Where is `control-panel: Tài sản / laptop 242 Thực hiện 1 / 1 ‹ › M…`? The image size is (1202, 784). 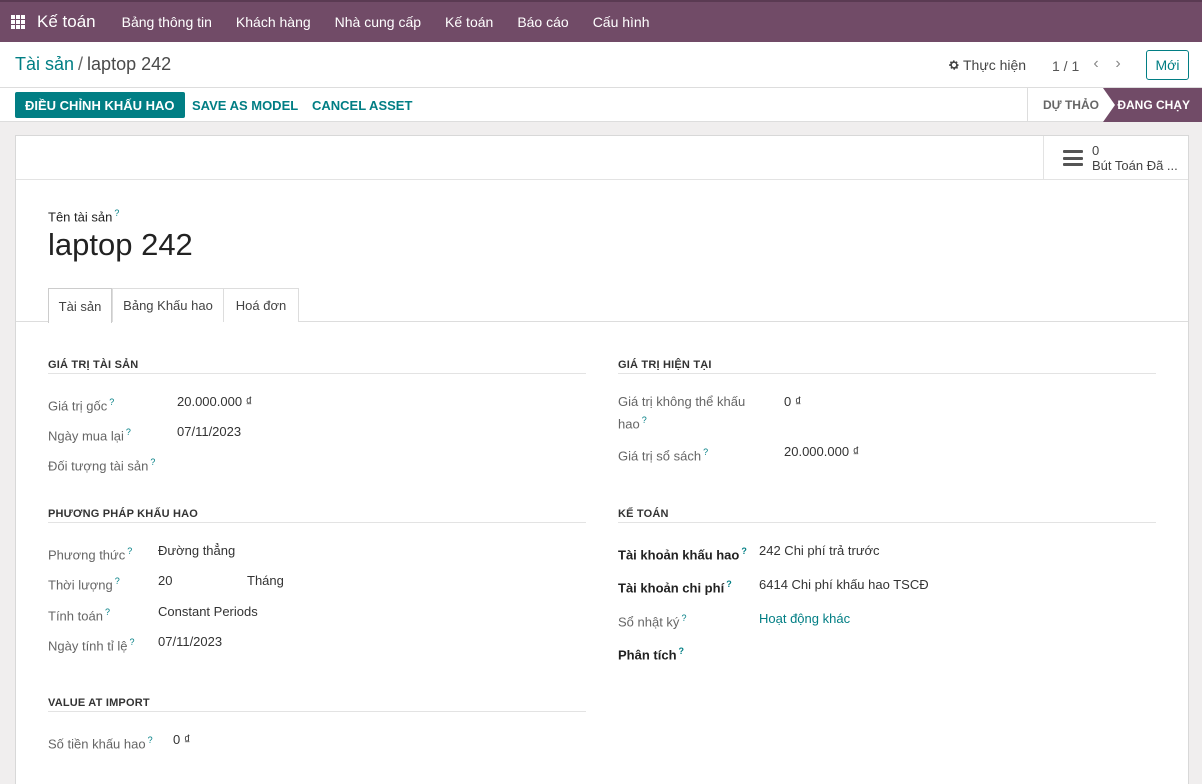 control-panel: Tài sản / laptop 242 Thực hiện 1 / 1 ‹ › M… is located at coordinates (601, 65).